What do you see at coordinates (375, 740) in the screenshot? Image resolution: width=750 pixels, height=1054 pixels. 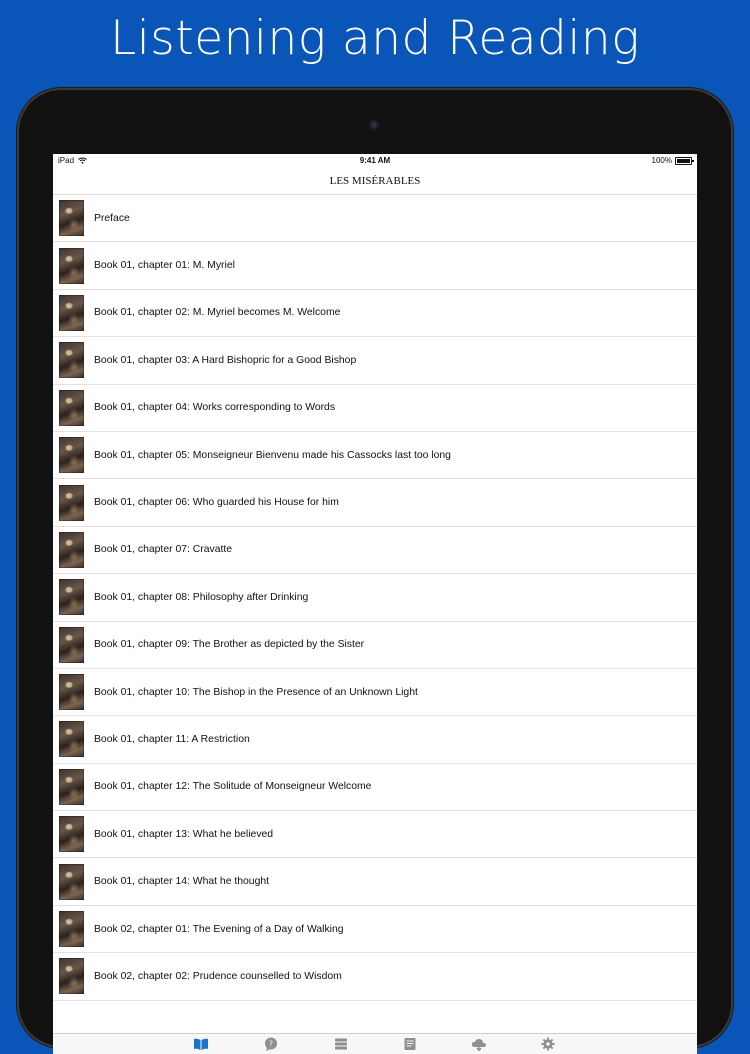 I see `chapter-row: Book 01, chapter 11: A Restriction` at bounding box center [375, 740].